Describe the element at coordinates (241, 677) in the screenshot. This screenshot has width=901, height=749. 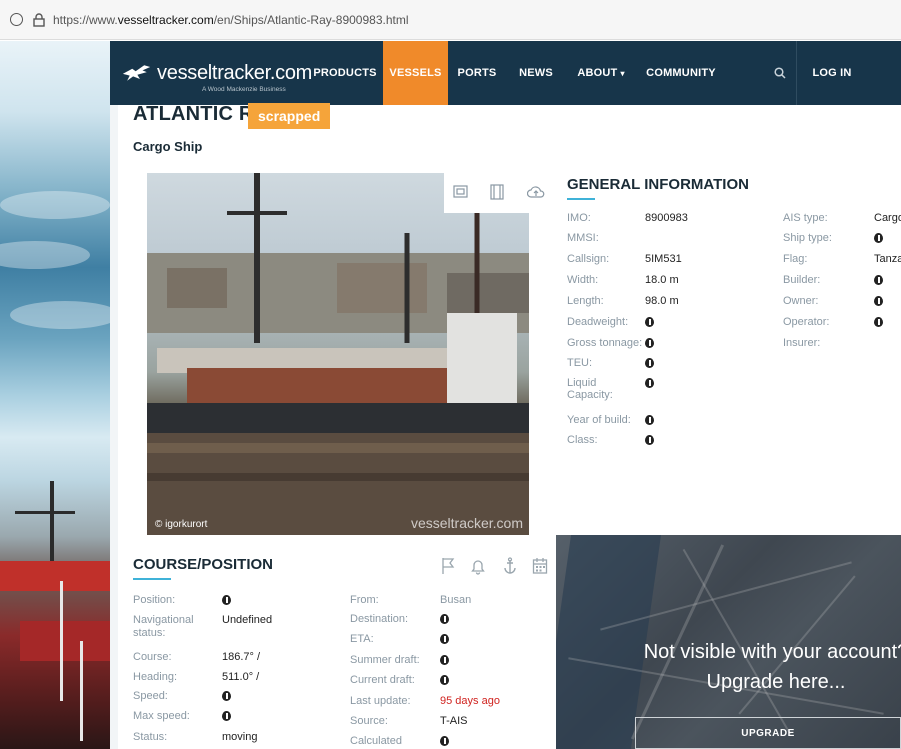
I see `heading-value: 511.0° /` at that location.